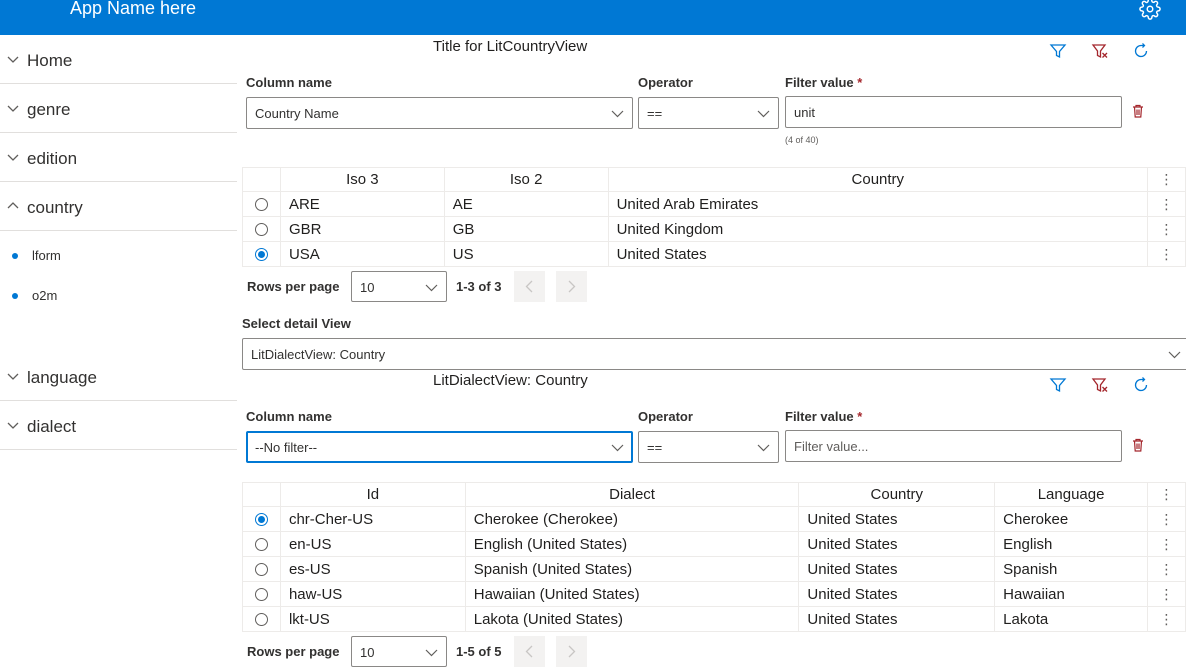  What do you see at coordinates (362, 179) in the screenshot?
I see `column-header-iso3: Iso 3` at bounding box center [362, 179].